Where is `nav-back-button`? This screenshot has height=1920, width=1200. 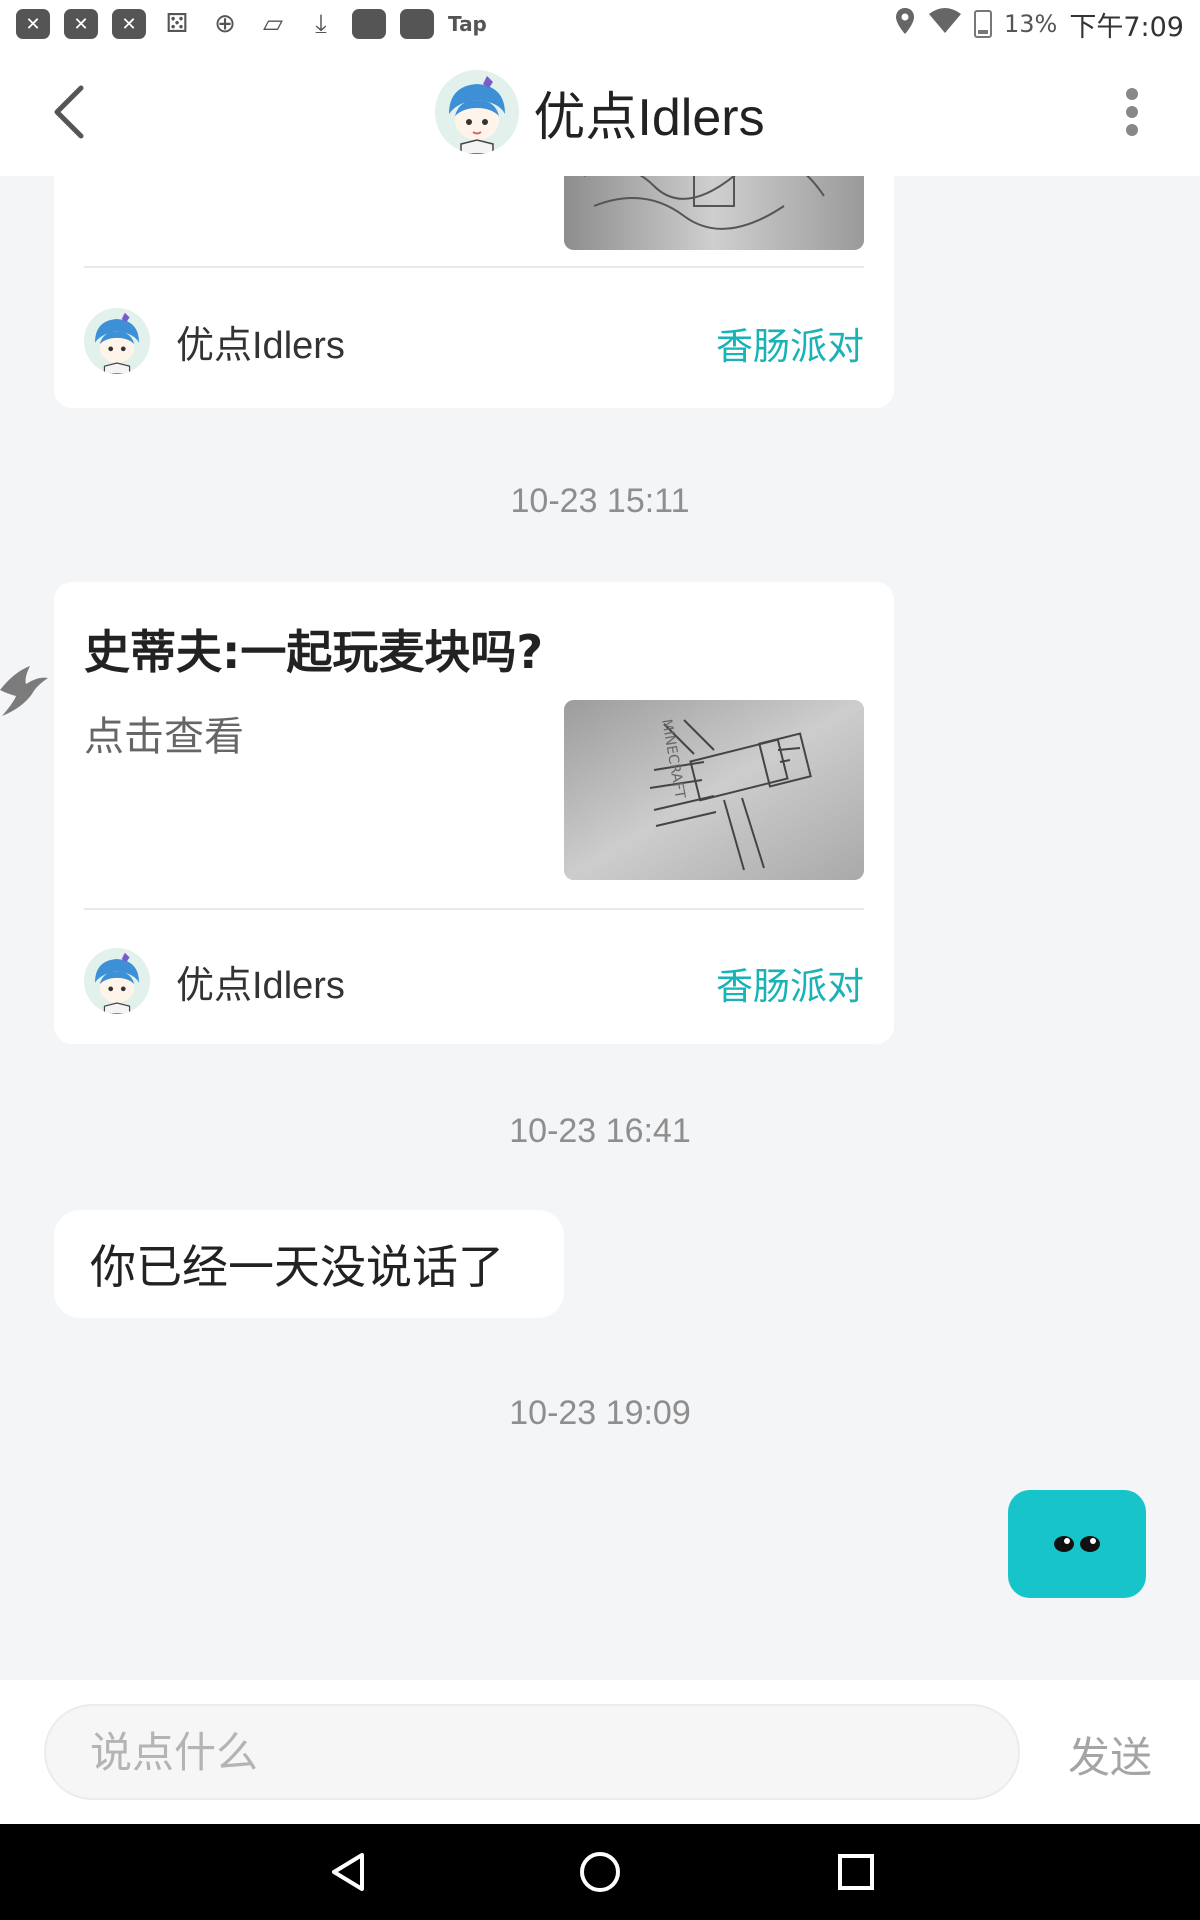 nav-back-button is located at coordinates (348, 1872).